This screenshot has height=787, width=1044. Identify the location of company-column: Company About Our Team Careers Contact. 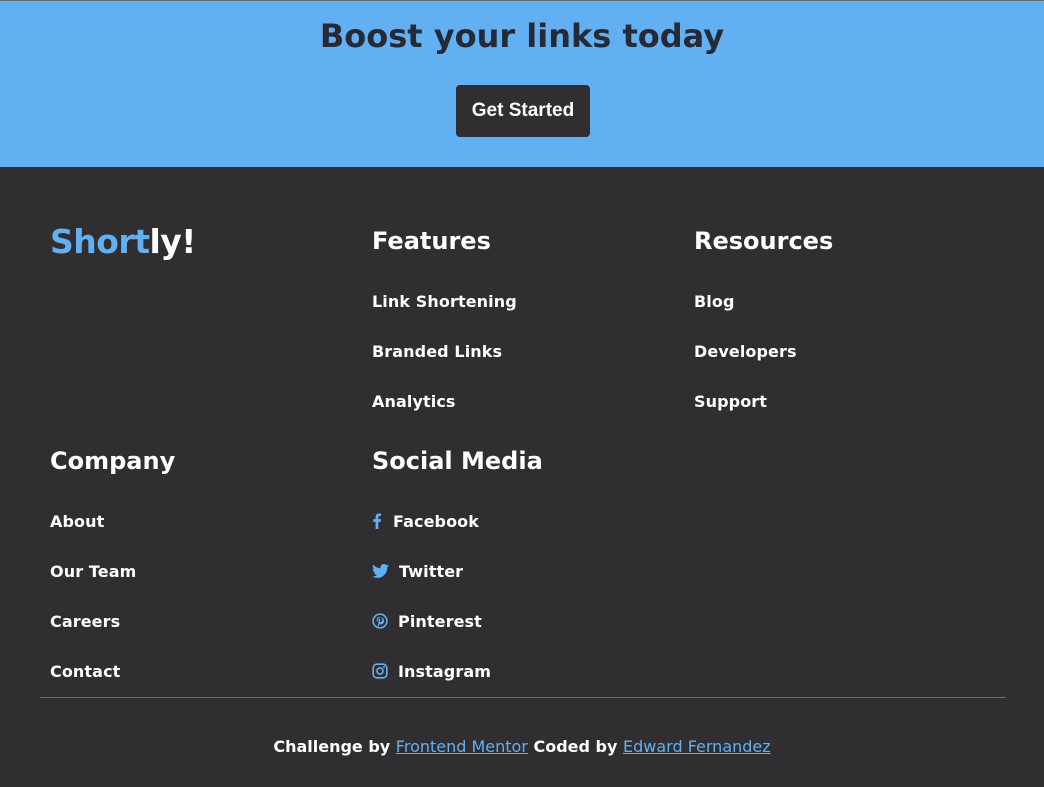
(112, 571).